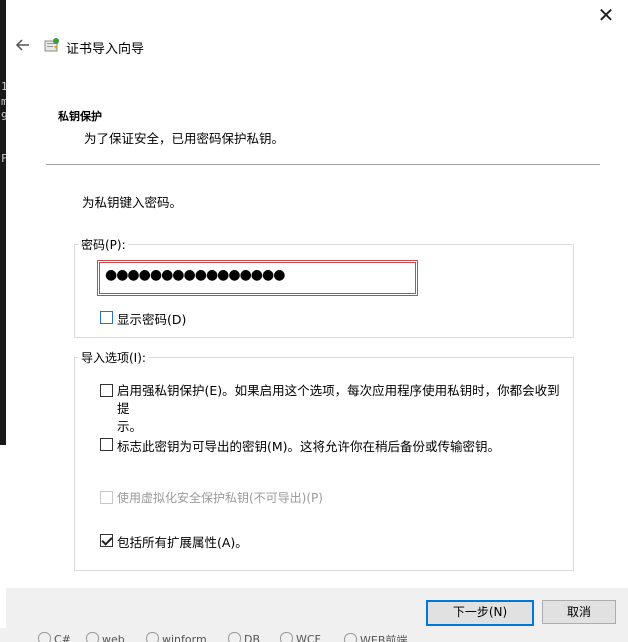 The height and width of the screenshot is (642, 628). Describe the element at coordinates (309, 446) in the screenshot. I see `checkbox-label: 标志此密钥为可导出的密钥(M)。这将允许你在稍后备份或传输密钥。` at that location.